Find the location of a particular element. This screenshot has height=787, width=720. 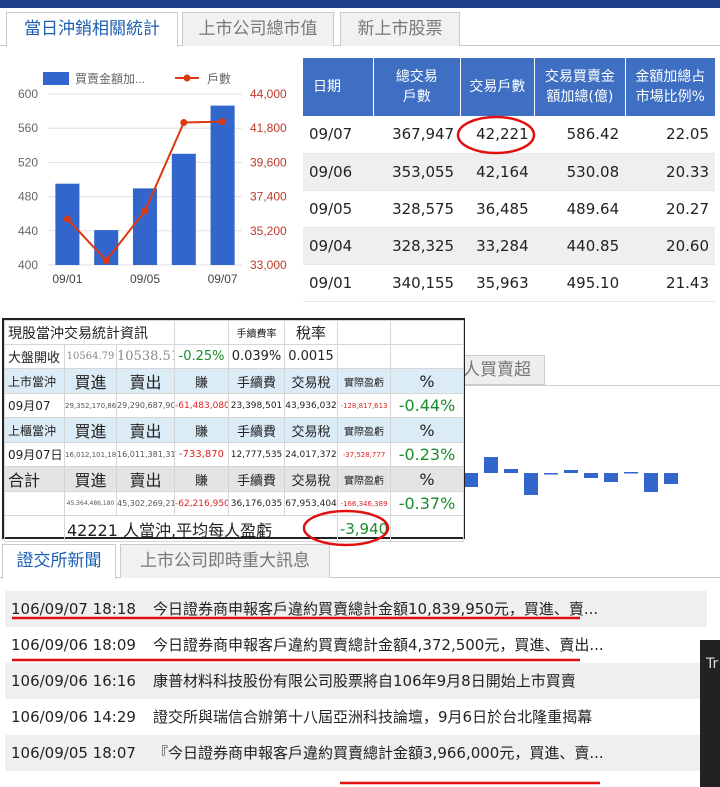

otc-date: 09月07日 is located at coordinates (34, 454).